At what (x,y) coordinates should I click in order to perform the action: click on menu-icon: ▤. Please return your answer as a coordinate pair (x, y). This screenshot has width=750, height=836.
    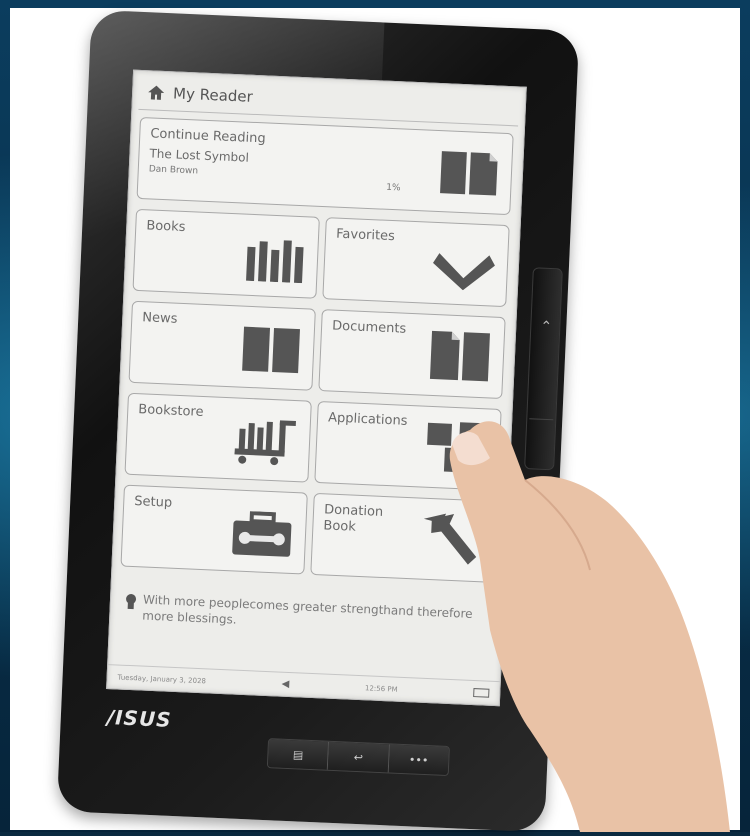
    Looking at the image, I should click on (298, 754).